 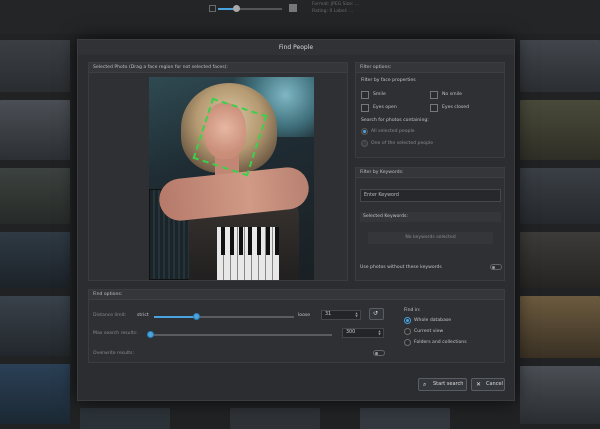 I want to click on use-photos-without-label: Use photos without these keywords, so click(x=401, y=267).